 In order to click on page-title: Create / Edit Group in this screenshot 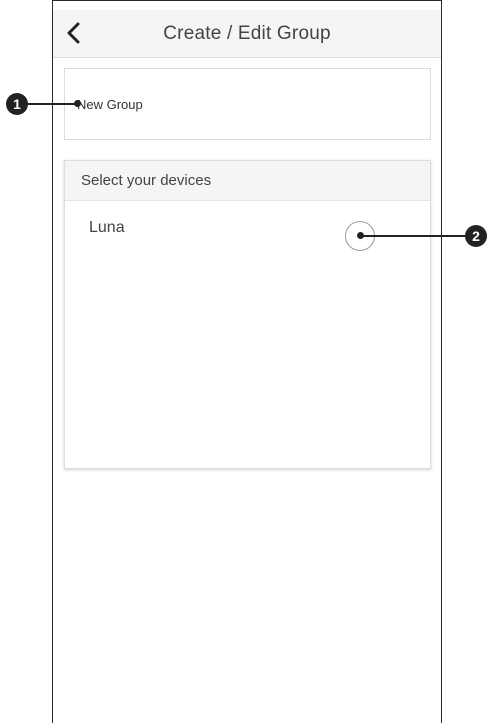, I will do `click(247, 33)`.